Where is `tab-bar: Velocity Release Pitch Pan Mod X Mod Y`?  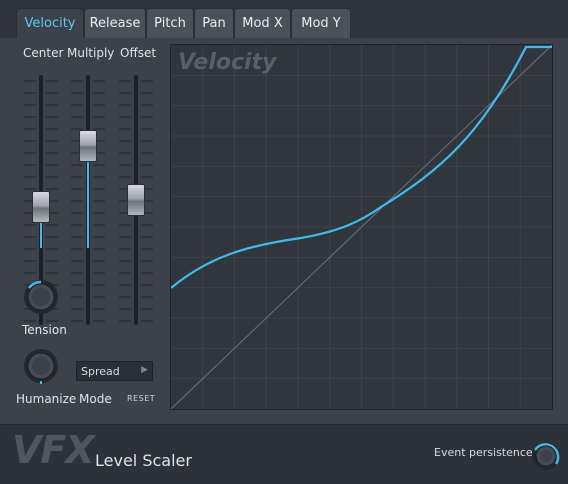 tab-bar: Velocity Release Pitch Pan Mod X Mod Y is located at coordinates (284, 19).